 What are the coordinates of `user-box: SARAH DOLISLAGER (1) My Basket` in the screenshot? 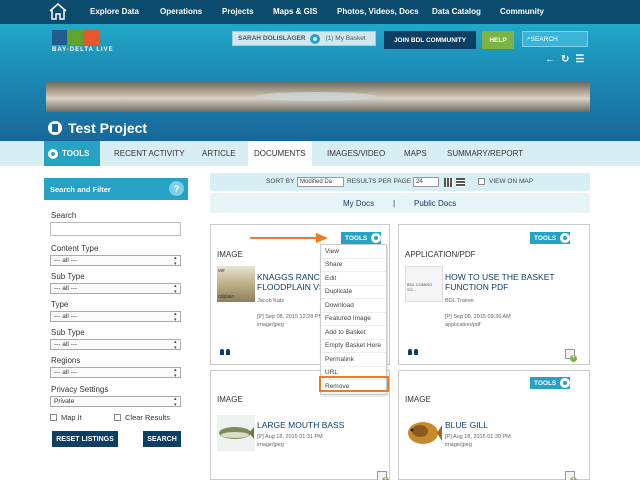 It's located at (304, 38).